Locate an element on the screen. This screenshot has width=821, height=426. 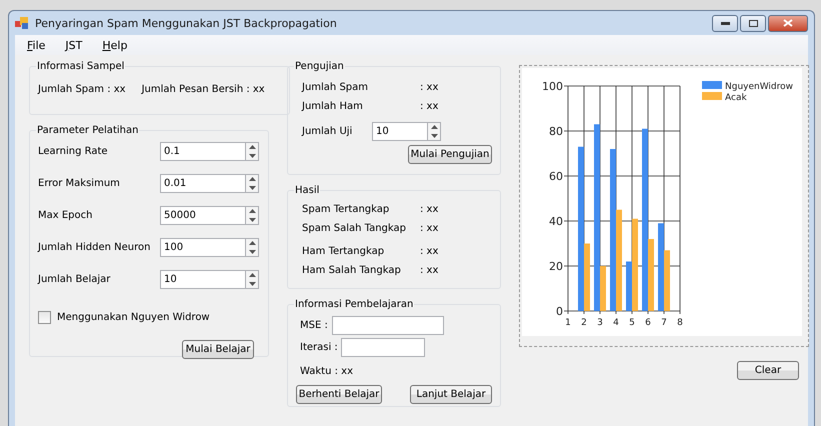
close-button is located at coordinates (788, 23).